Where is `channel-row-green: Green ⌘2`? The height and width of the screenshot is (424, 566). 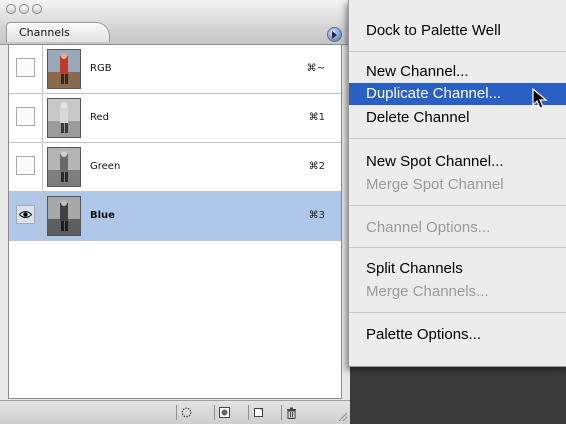
channel-row-green: Green ⌘2 is located at coordinates (175, 167).